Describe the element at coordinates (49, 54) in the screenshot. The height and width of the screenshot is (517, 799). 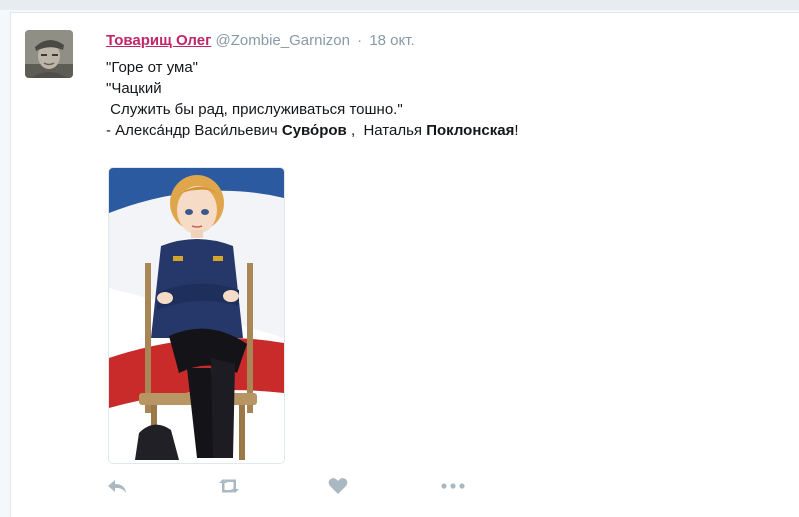
I see `avatar` at that location.